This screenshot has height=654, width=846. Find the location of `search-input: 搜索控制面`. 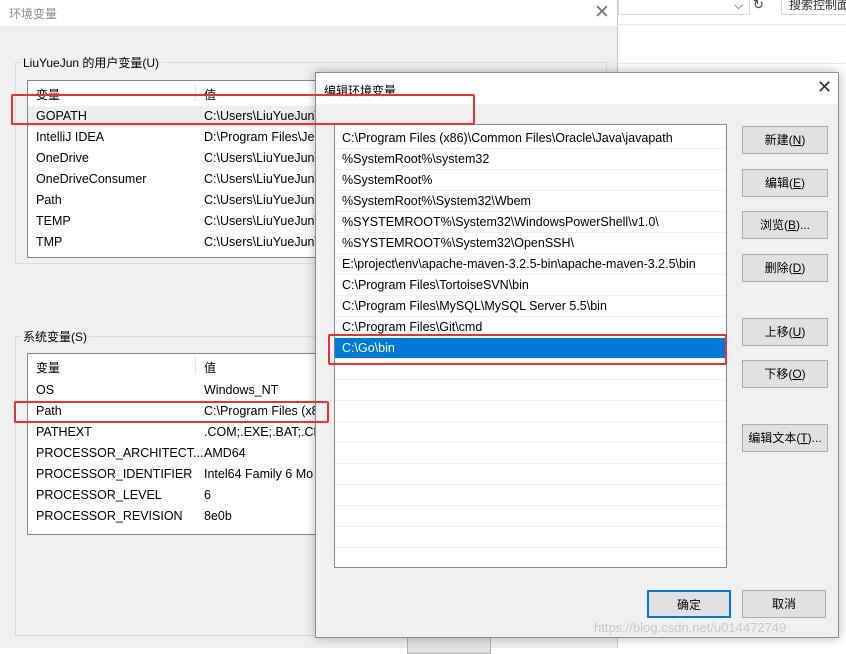

search-input: 搜索控制面 is located at coordinates (813, 7).